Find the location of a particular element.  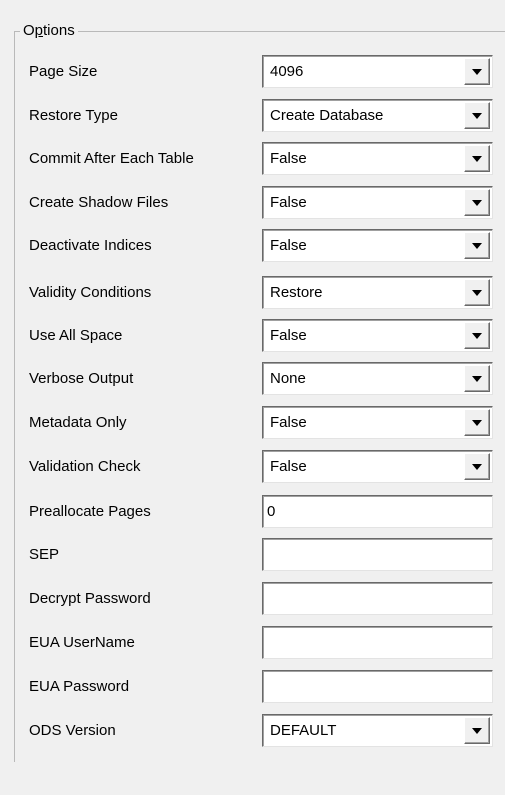

eua-username-label: EUA UserName is located at coordinates (82, 642).